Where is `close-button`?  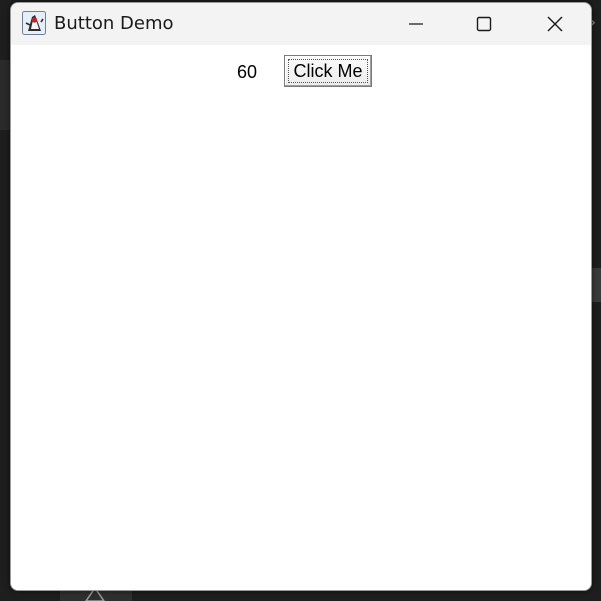 close-button is located at coordinates (555, 24).